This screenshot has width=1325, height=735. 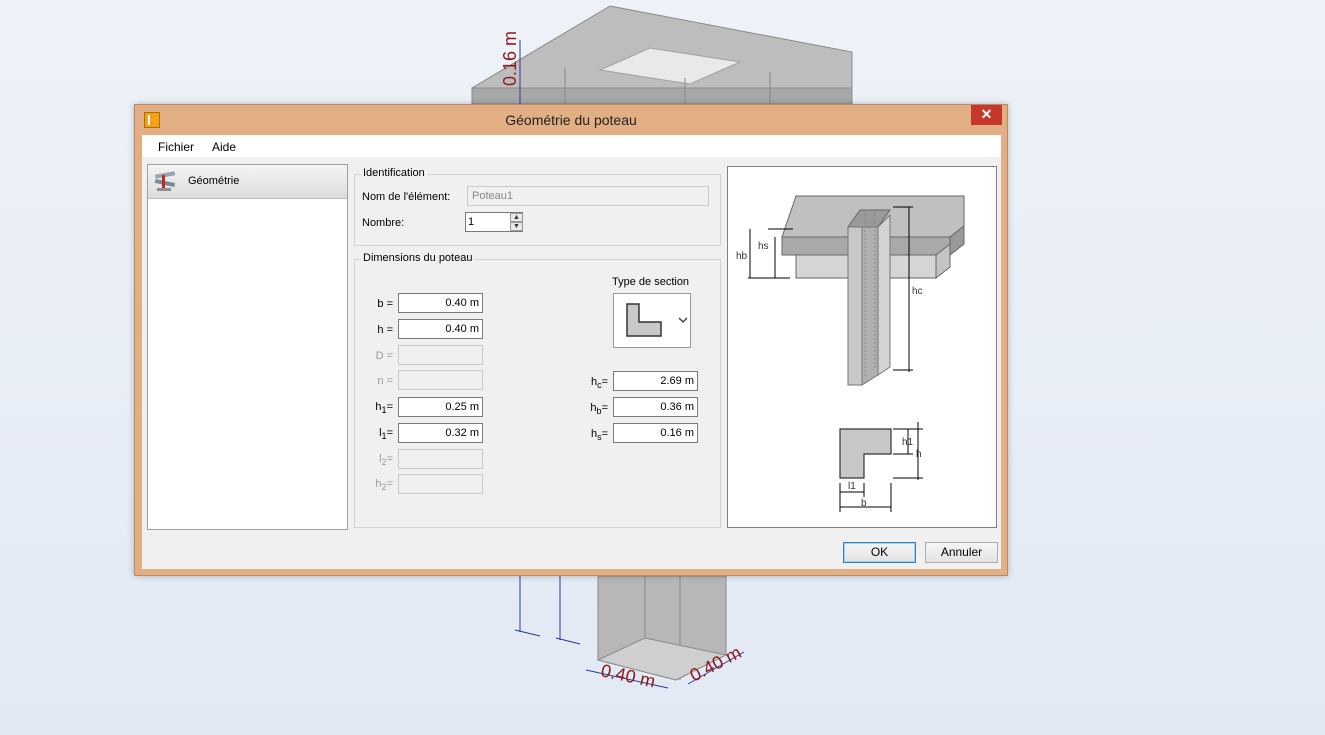 What do you see at coordinates (384, 485) in the screenshot?
I see `h2-label: h2=` at bounding box center [384, 485].